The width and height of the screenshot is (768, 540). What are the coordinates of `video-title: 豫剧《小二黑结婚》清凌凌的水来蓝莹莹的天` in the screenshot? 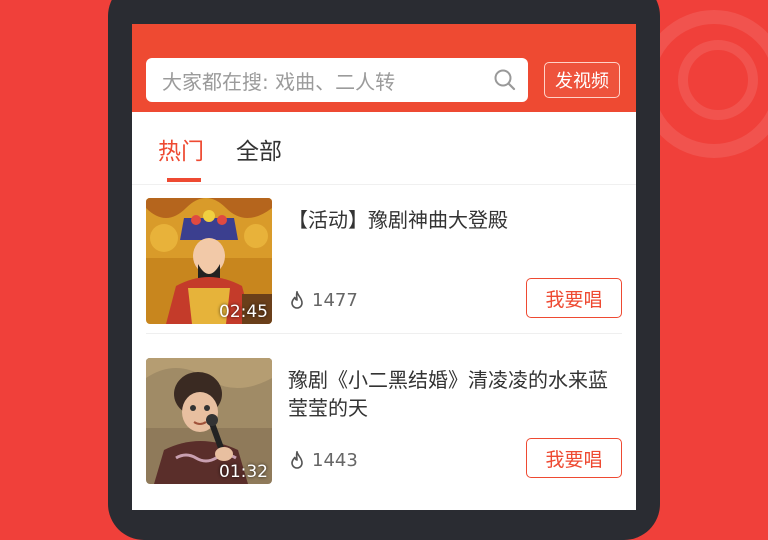 It's located at (456, 394).